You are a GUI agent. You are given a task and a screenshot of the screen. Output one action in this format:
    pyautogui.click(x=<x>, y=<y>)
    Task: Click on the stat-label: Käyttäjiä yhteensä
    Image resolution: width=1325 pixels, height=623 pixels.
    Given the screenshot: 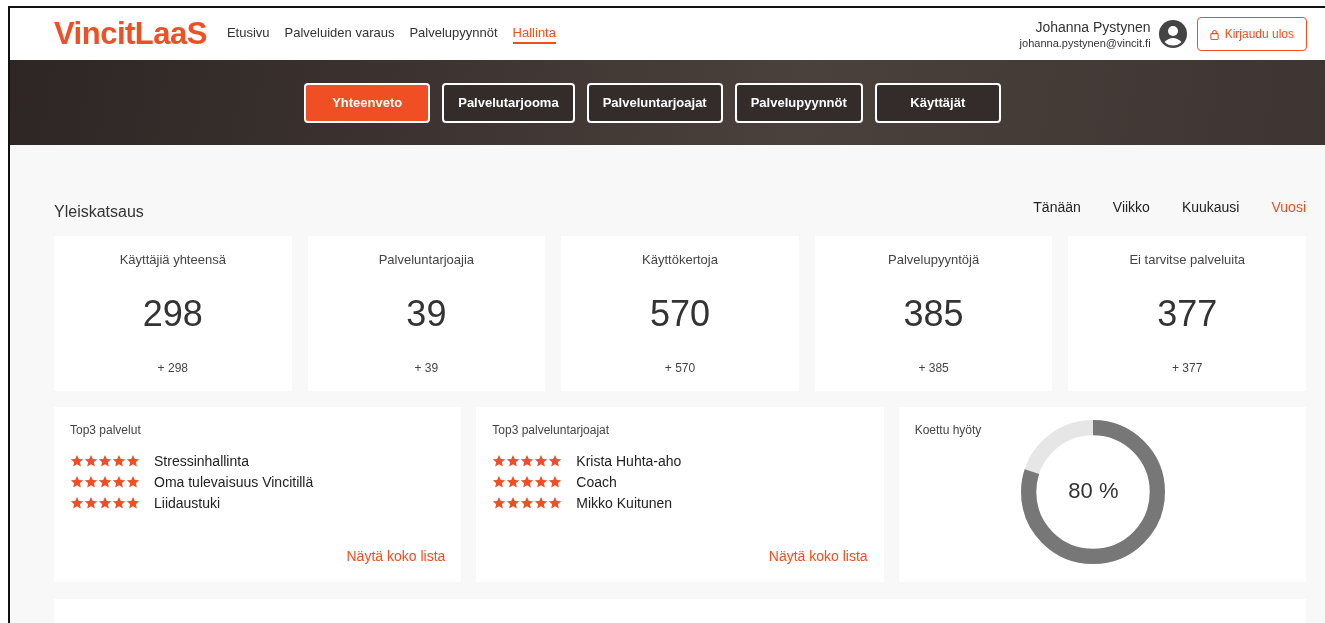 What is the action you would take?
    pyautogui.click(x=172, y=259)
    